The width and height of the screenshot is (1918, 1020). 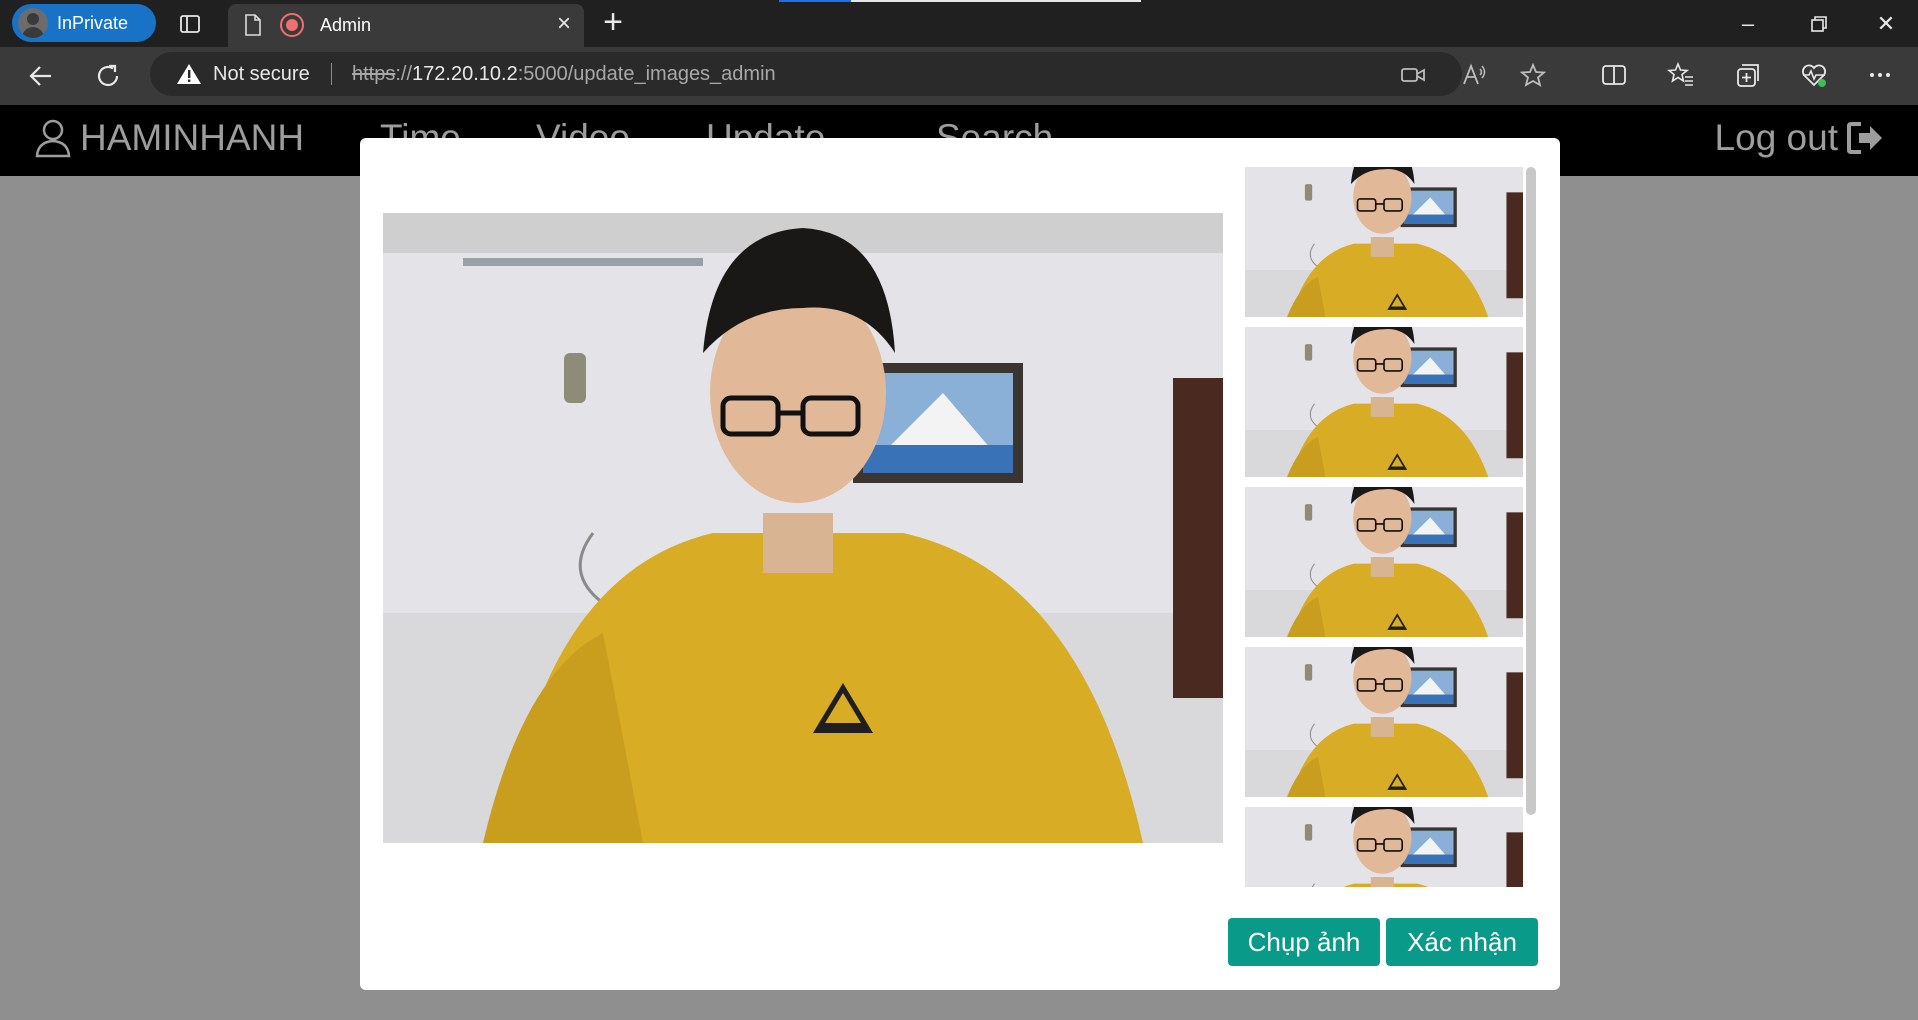 I want to click on thumbnails-scrollbar, so click(x=1531, y=491).